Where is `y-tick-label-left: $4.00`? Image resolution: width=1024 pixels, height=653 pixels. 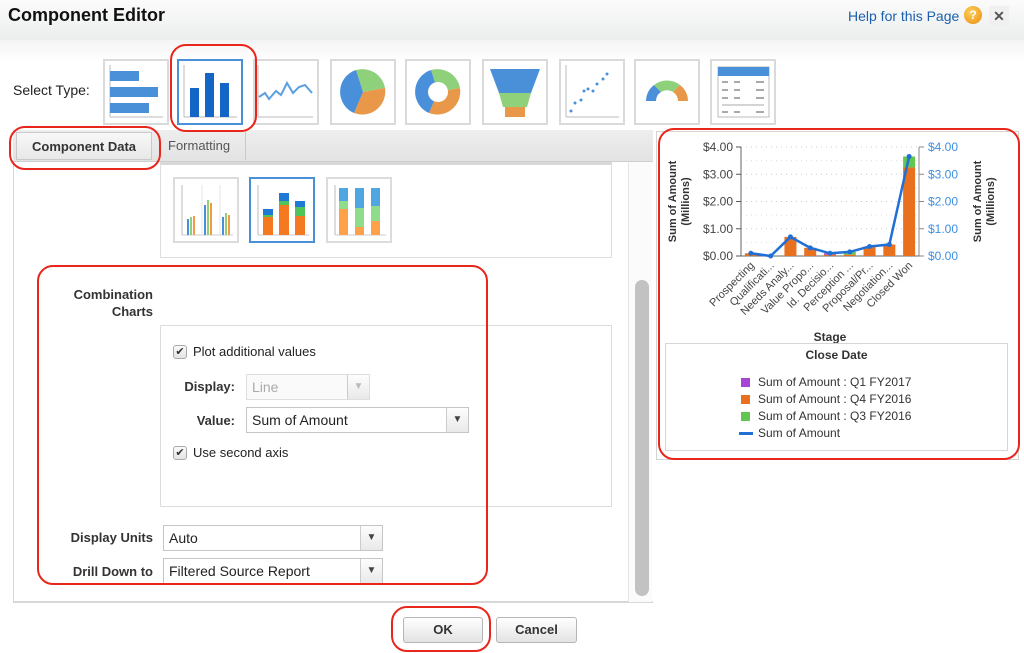
y-tick-label-left: $4.00 is located at coordinates (718, 147).